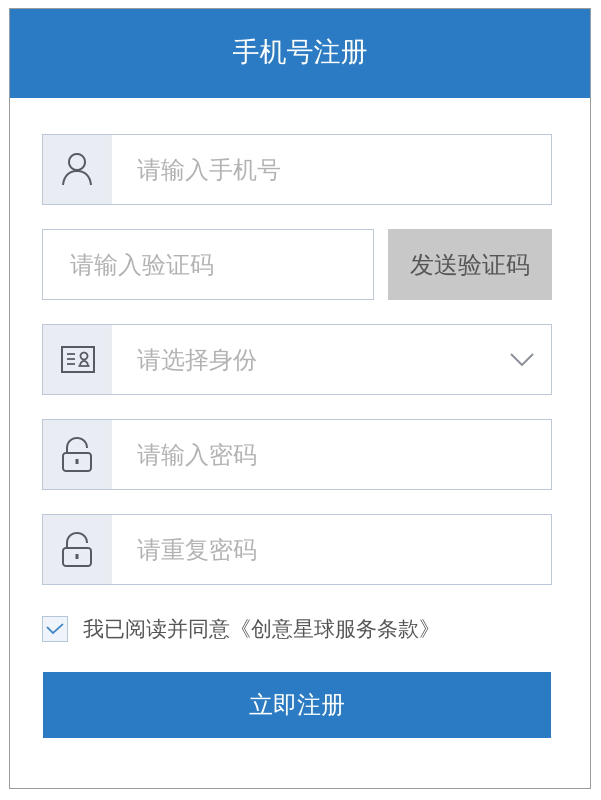  Describe the element at coordinates (297, 705) in the screenshot. I see `register-button: 立即注册` at that location.